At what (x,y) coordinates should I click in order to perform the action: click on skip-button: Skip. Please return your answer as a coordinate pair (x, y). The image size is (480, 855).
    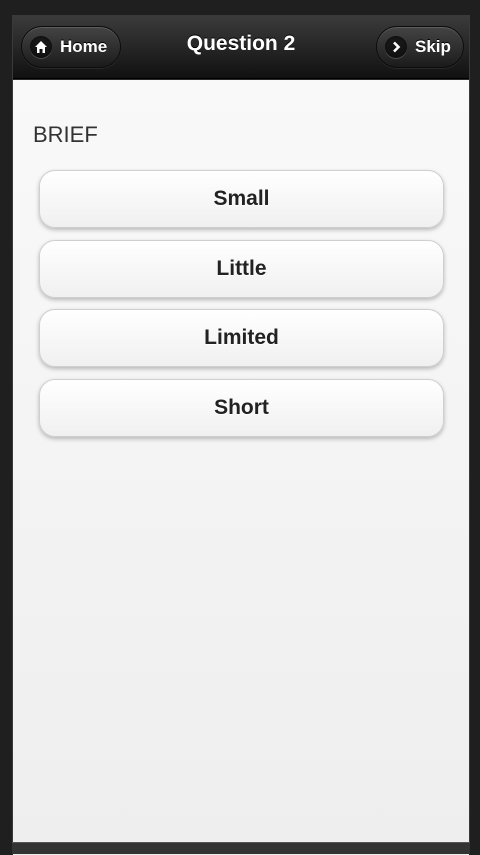
    Looking at the image, I should click on (420, 47).